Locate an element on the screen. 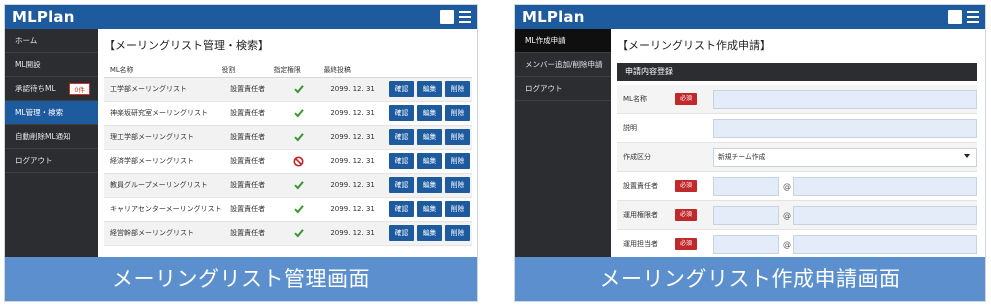  form-row-description: 説明 is located at coordinates (797, 128).